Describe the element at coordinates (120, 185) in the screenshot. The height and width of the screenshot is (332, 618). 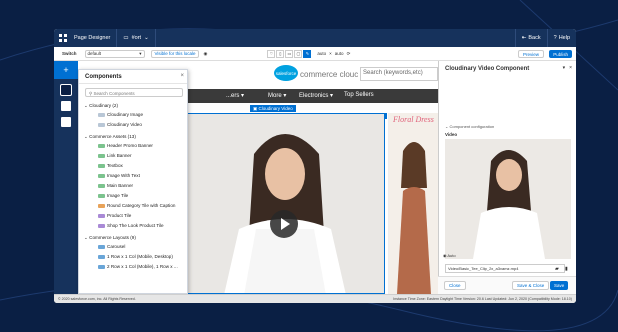
I see `component-item: Main Banner` at that location.